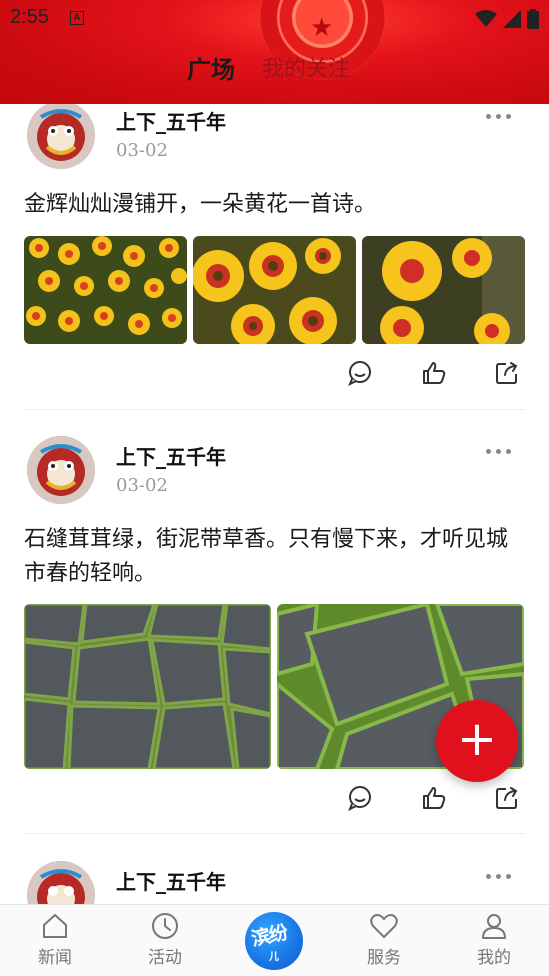 The width and height of the screenshot is (549, 976). Describe the element at coordinates (306, 70) in the screenshot. I see `tab-following: 我的关注` at that location.